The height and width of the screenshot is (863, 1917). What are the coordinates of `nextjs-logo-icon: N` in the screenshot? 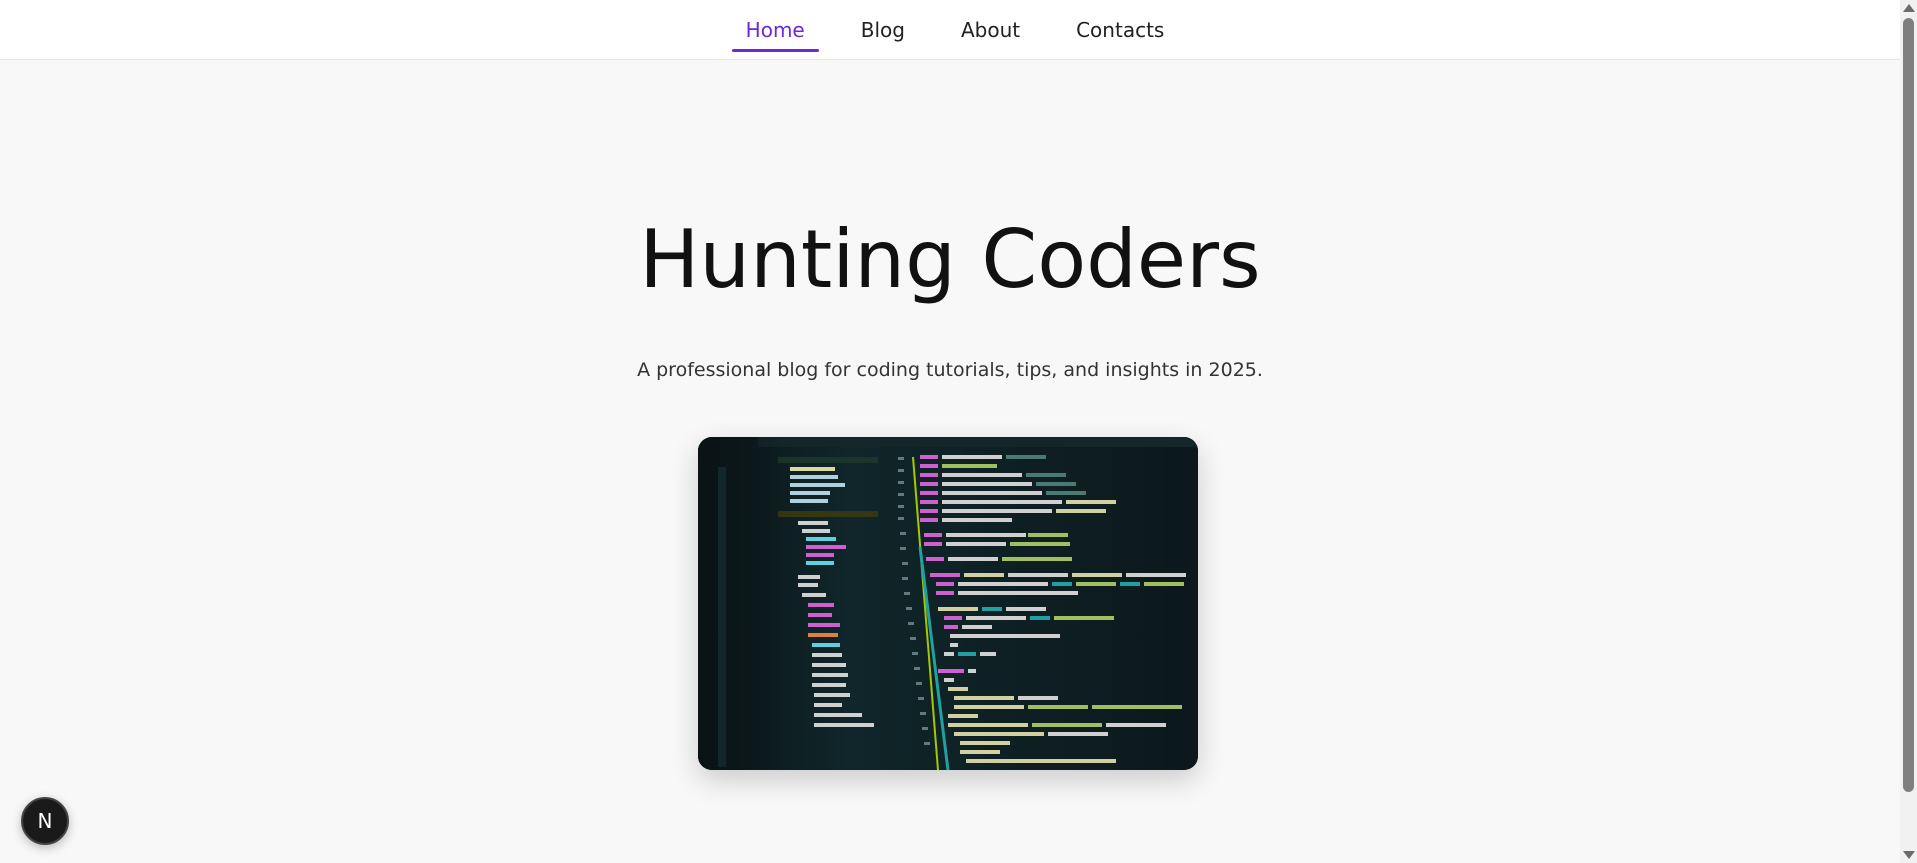 It's located at (45, 821).